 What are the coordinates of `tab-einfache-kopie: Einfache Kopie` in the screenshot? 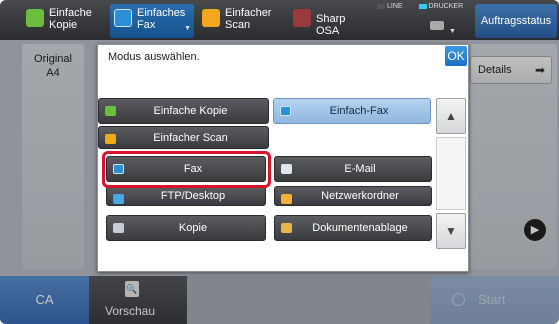 It's located at (64, 21).